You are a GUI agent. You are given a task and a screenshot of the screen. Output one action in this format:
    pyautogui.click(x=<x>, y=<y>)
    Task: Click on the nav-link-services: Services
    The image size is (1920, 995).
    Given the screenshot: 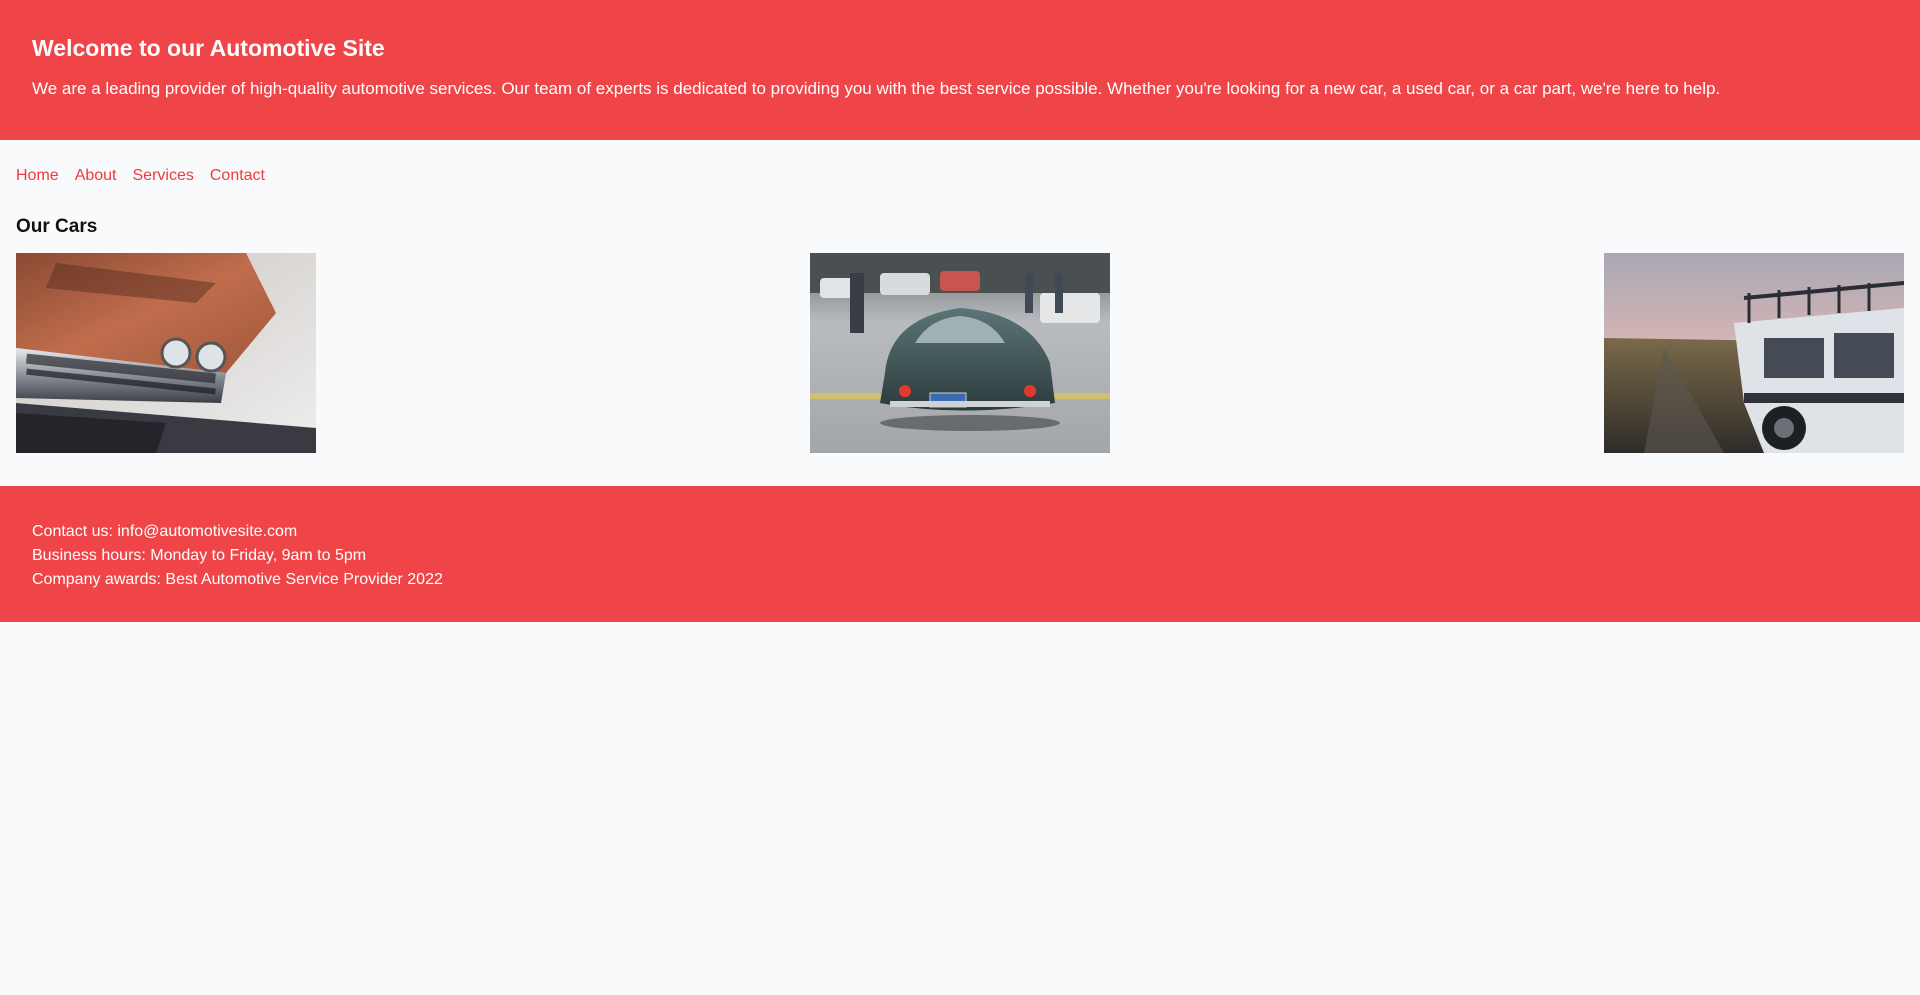 What is the action you would take?
    pyautogui.click(x=163, y=176)
    